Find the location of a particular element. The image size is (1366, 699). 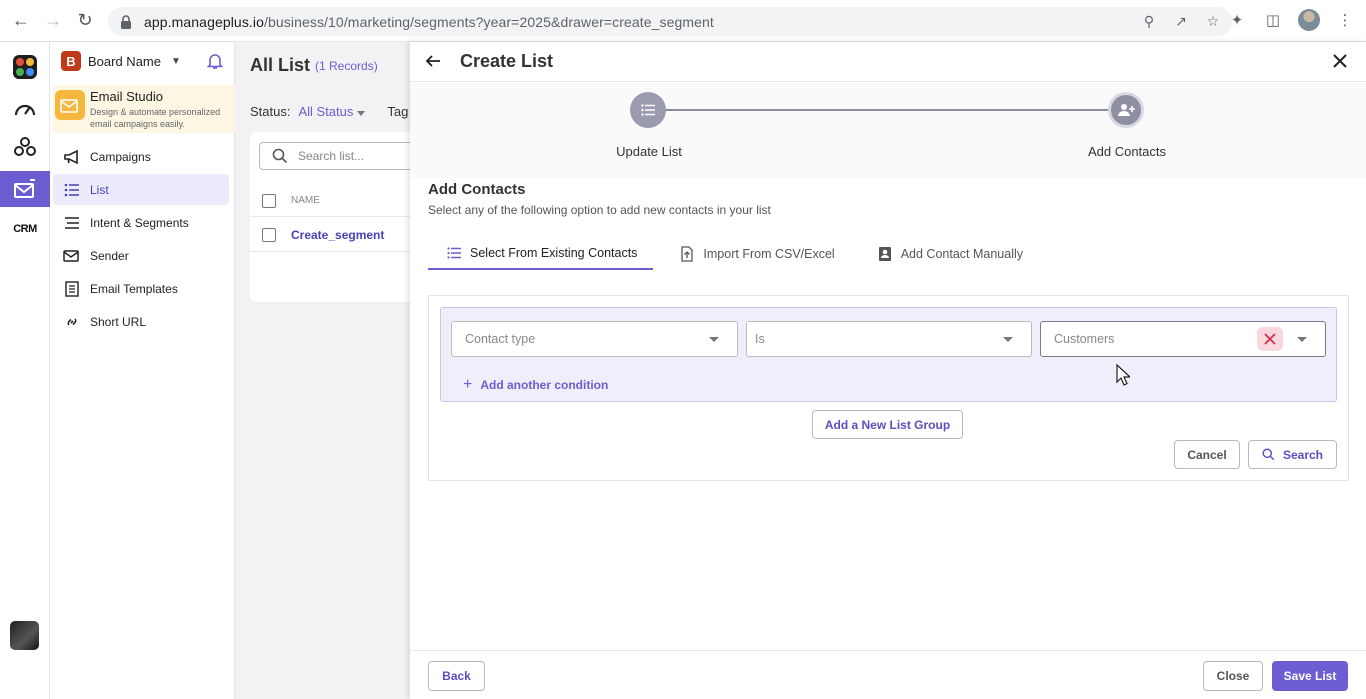

sidebar-item-list: List is located at coordinates (141, 189).